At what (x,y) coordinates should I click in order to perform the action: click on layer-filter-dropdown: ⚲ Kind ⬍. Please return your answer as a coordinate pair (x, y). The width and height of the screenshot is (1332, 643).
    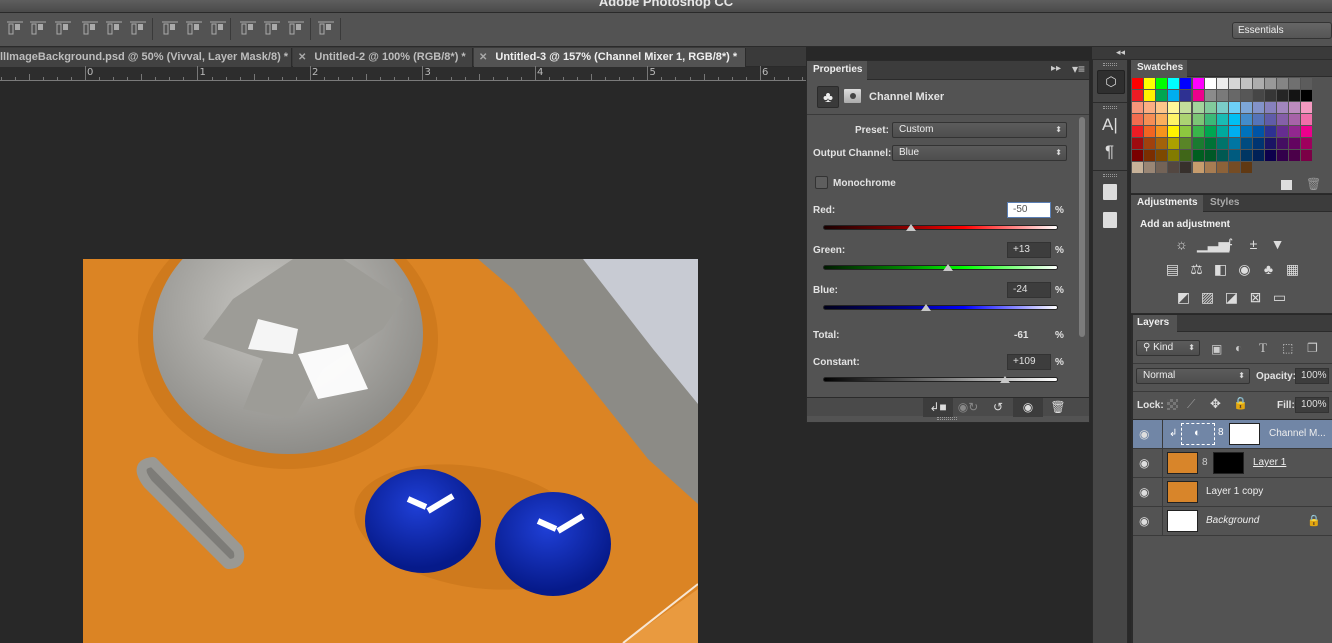
    Looking at the image, I should click on (1168, 348).